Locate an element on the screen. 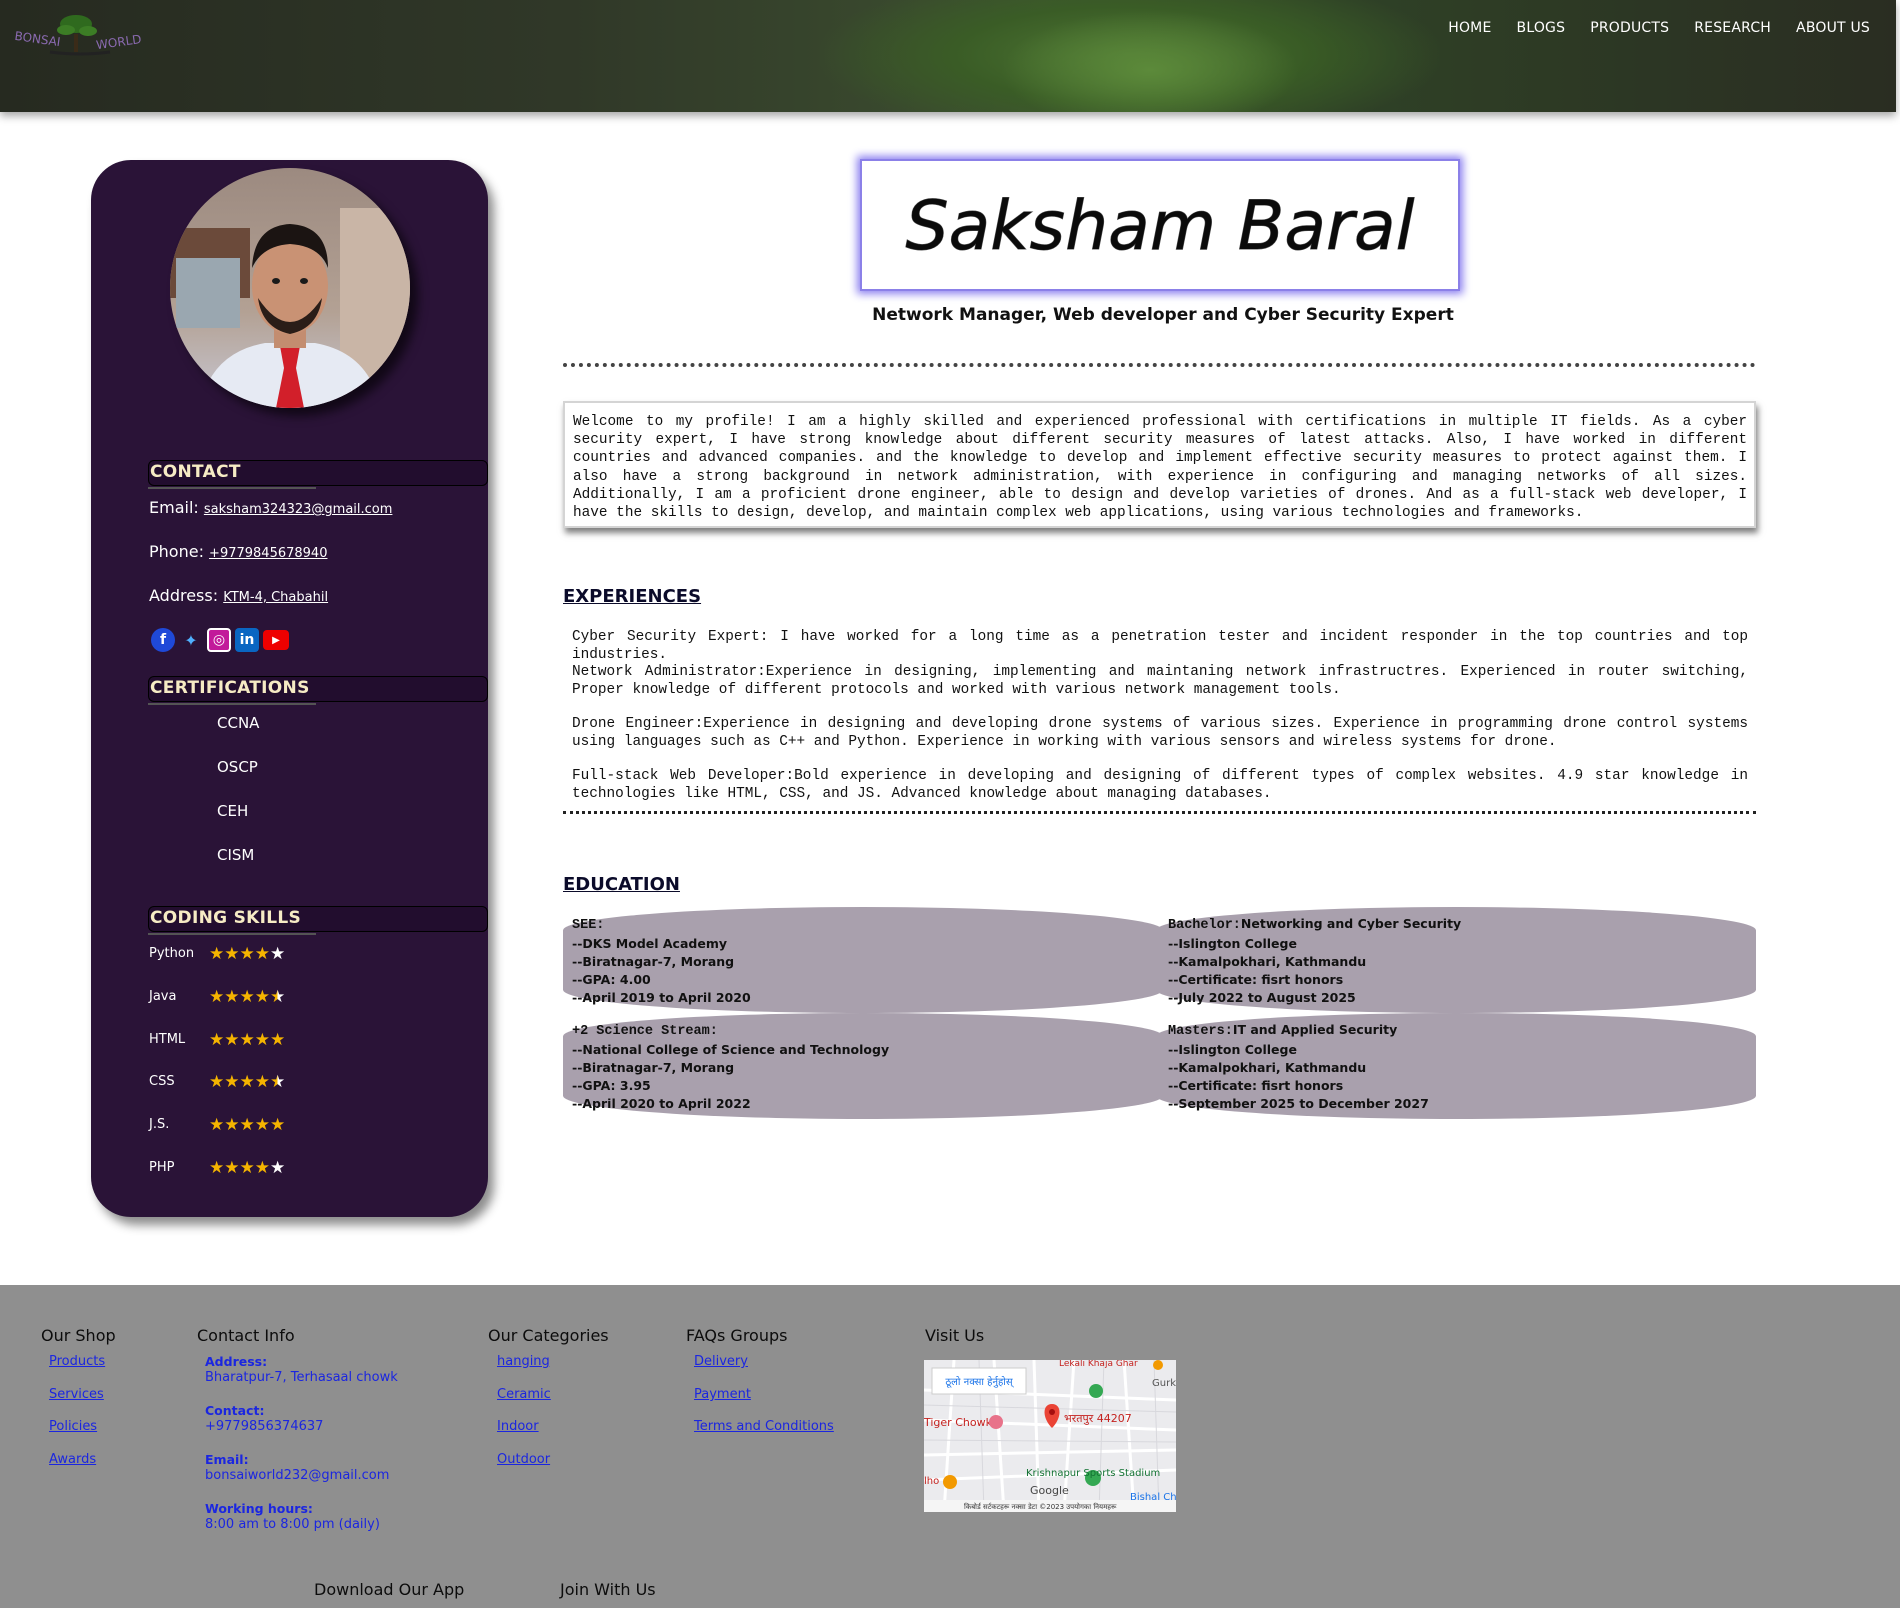  footer-faqs-title: FAQs Groups is located at coordinates (737, 1335).